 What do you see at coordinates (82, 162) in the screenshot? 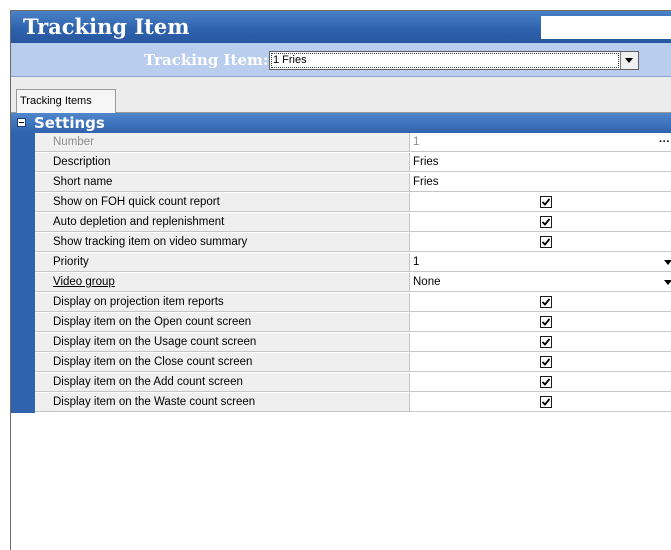
I see `property-label-text: Description` at bounding box center [82, 162].